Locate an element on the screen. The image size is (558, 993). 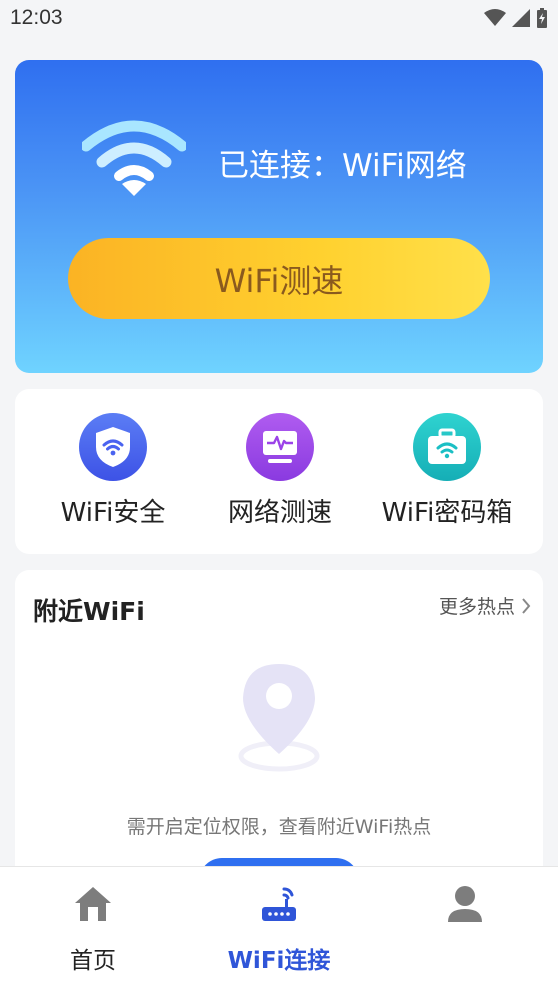
case-wifi-icon is located at coordinates (447, 447).